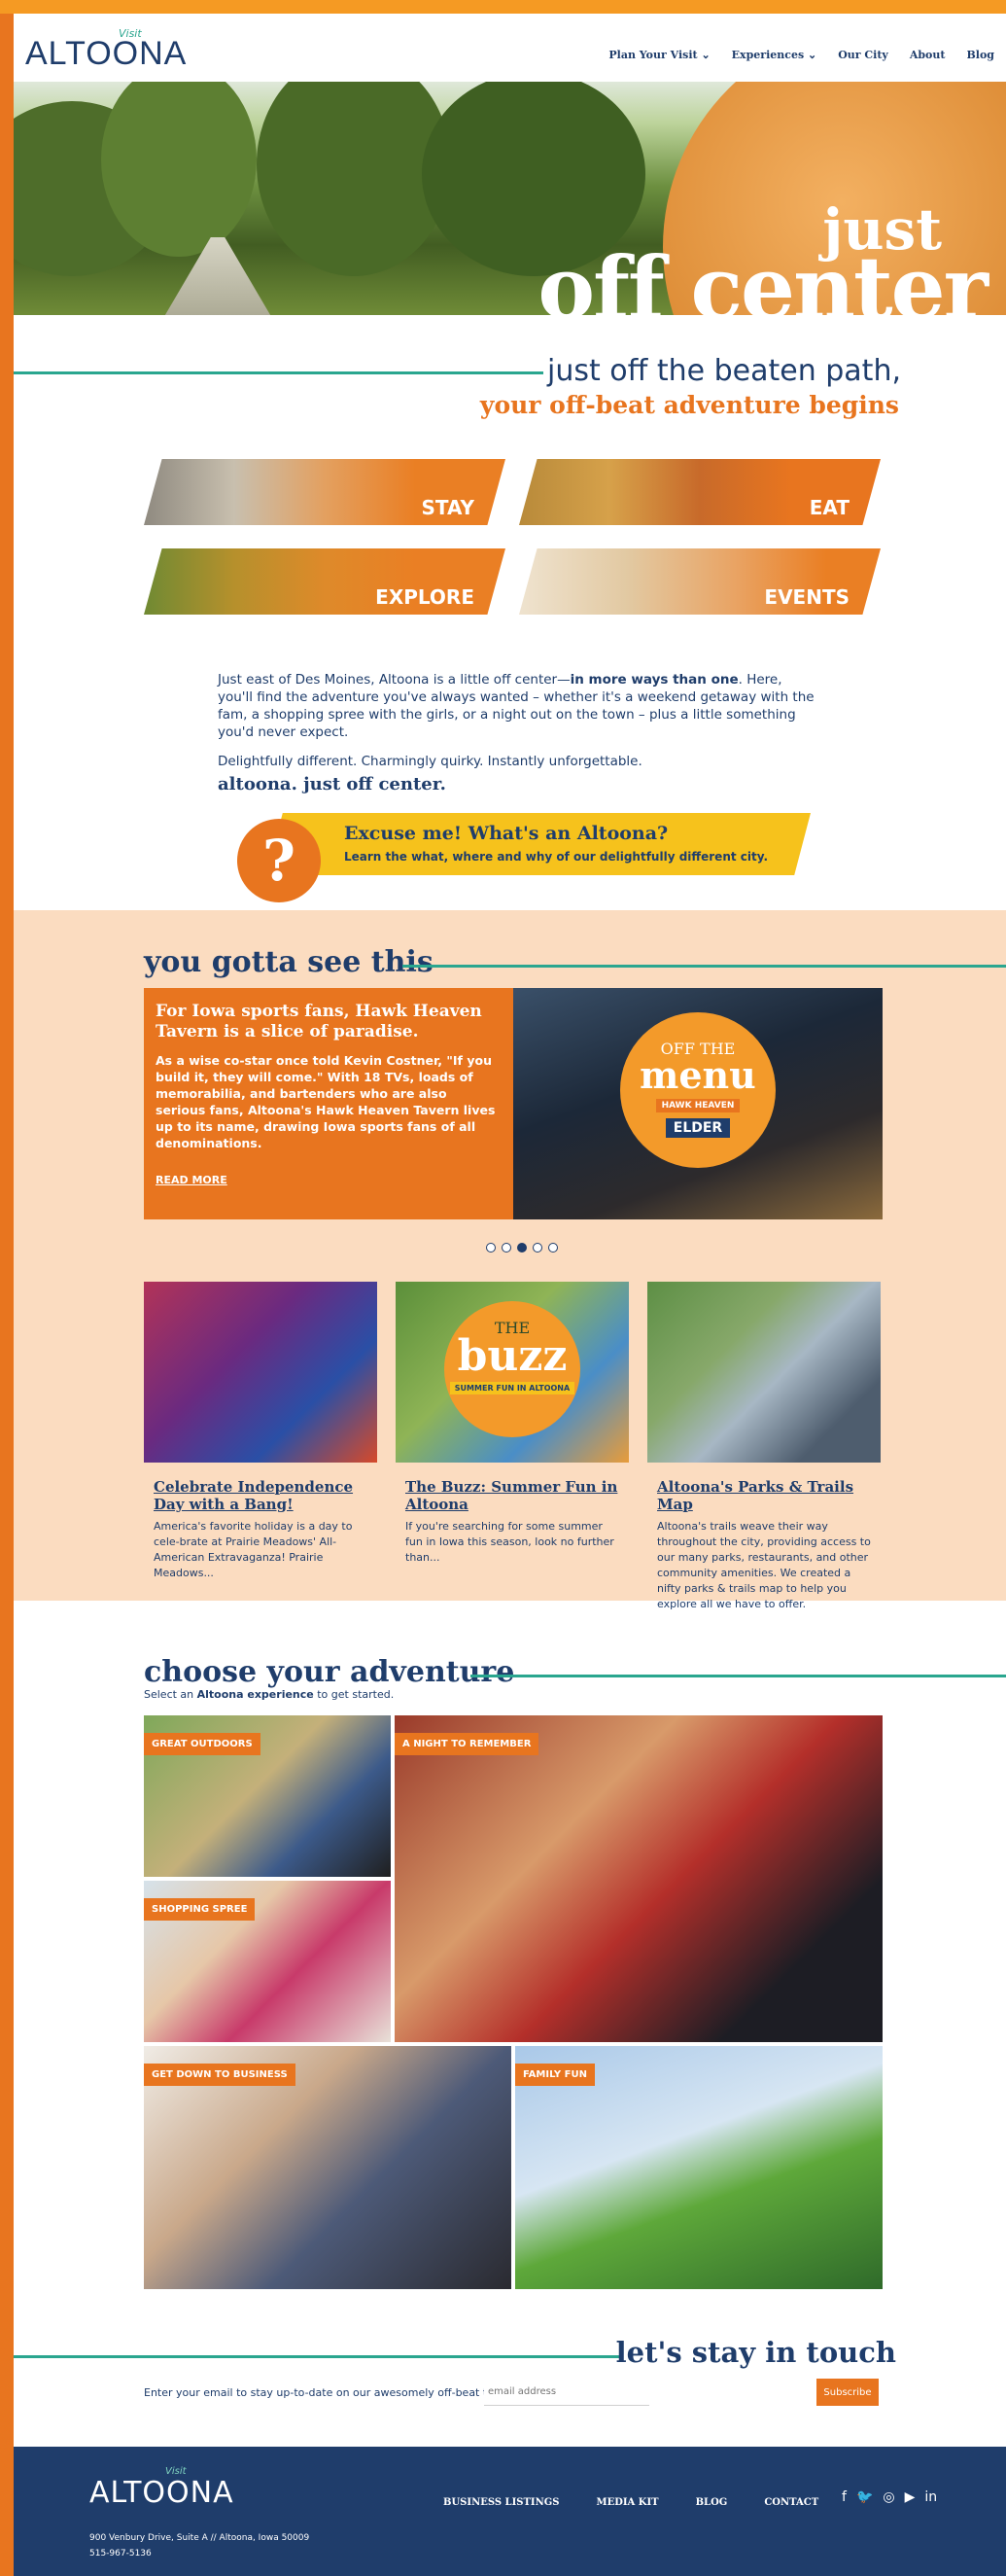 The height and width of the screenshot is (2576, 1006). What do you see at coordinates (176, 2471) in the screenshot?
I see `footer-logo-visit: Visit` at bounding box center [176, 2471].